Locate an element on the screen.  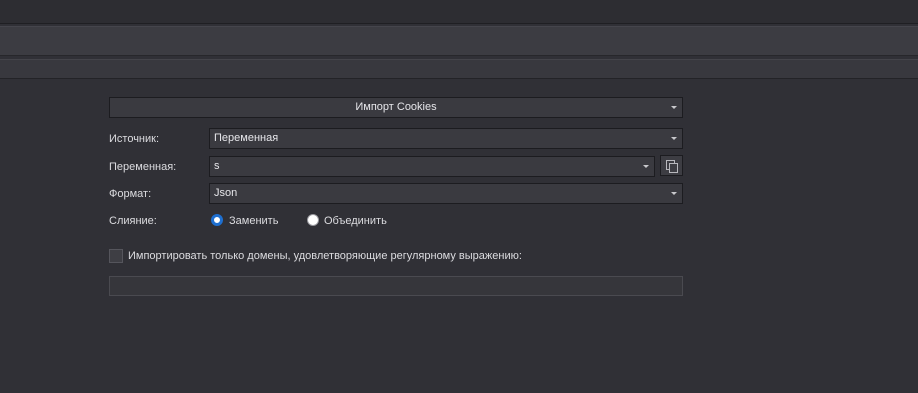
window-top-bar is located at coordinates (459, 12).